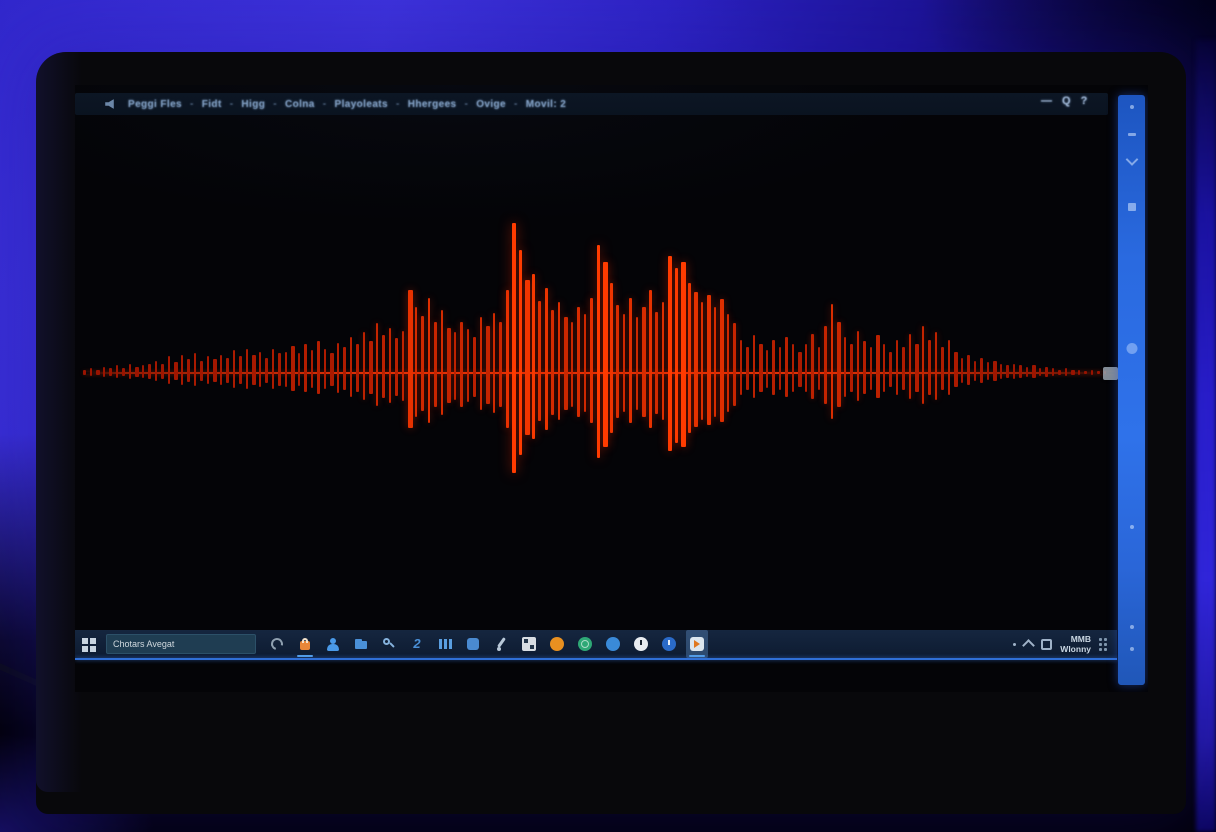 Image resolution: width=1216 pixels, height=832 pixels. I want to click on scrollbar-strip, so click(1131, 390).